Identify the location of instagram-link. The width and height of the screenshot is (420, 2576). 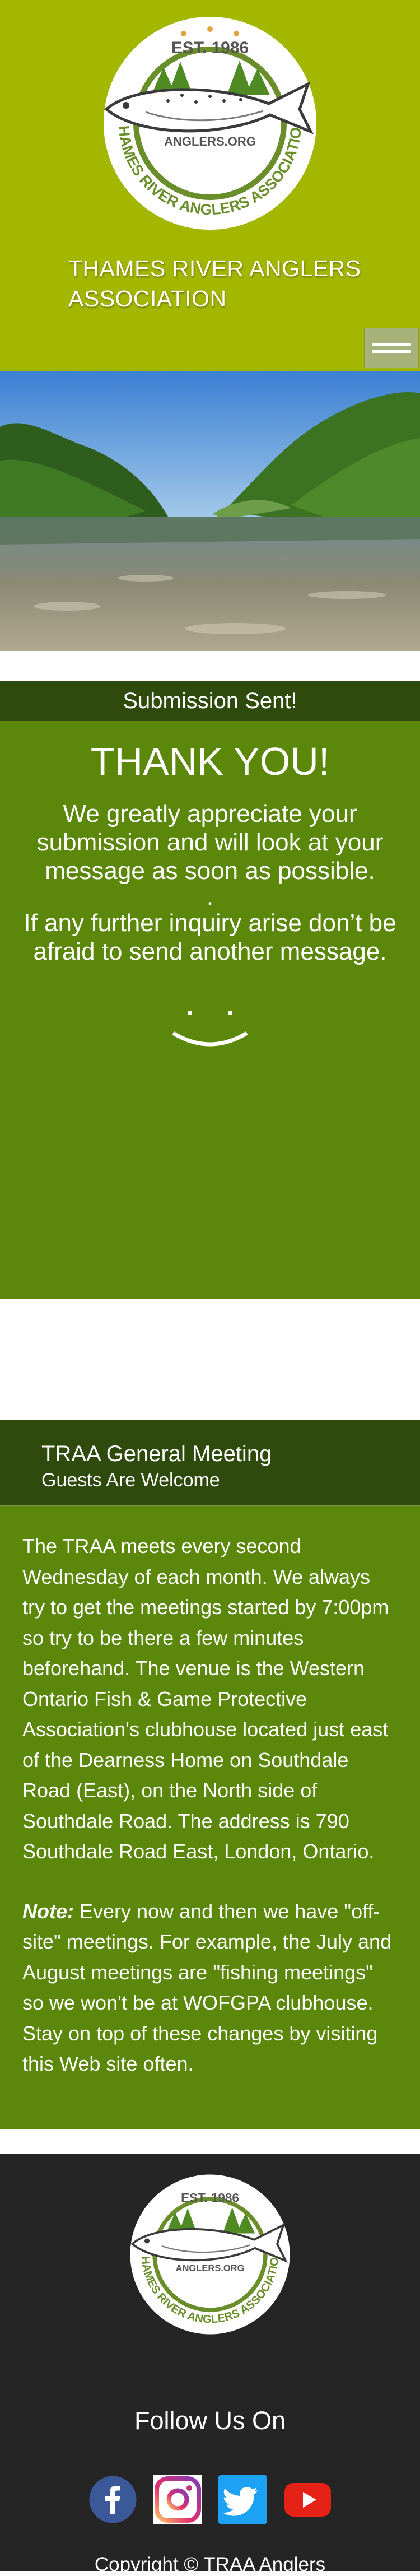
(178, 2499).